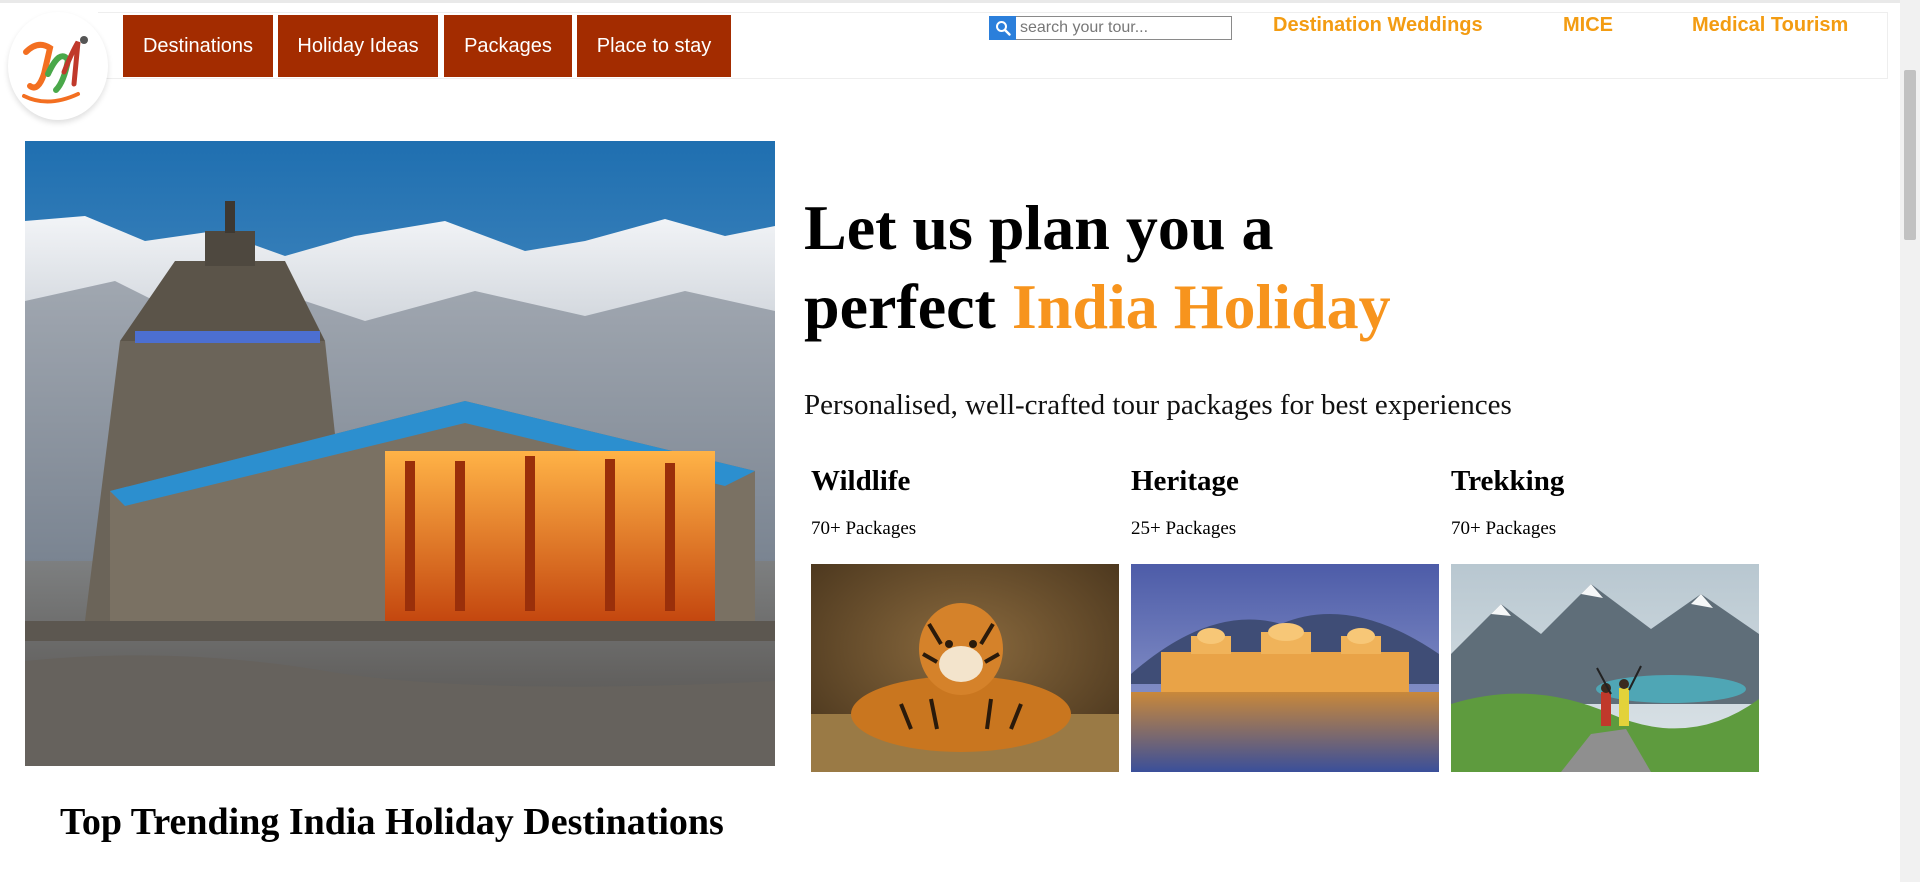  I want to click on wildlife-tiger-image, so click(965, 668).